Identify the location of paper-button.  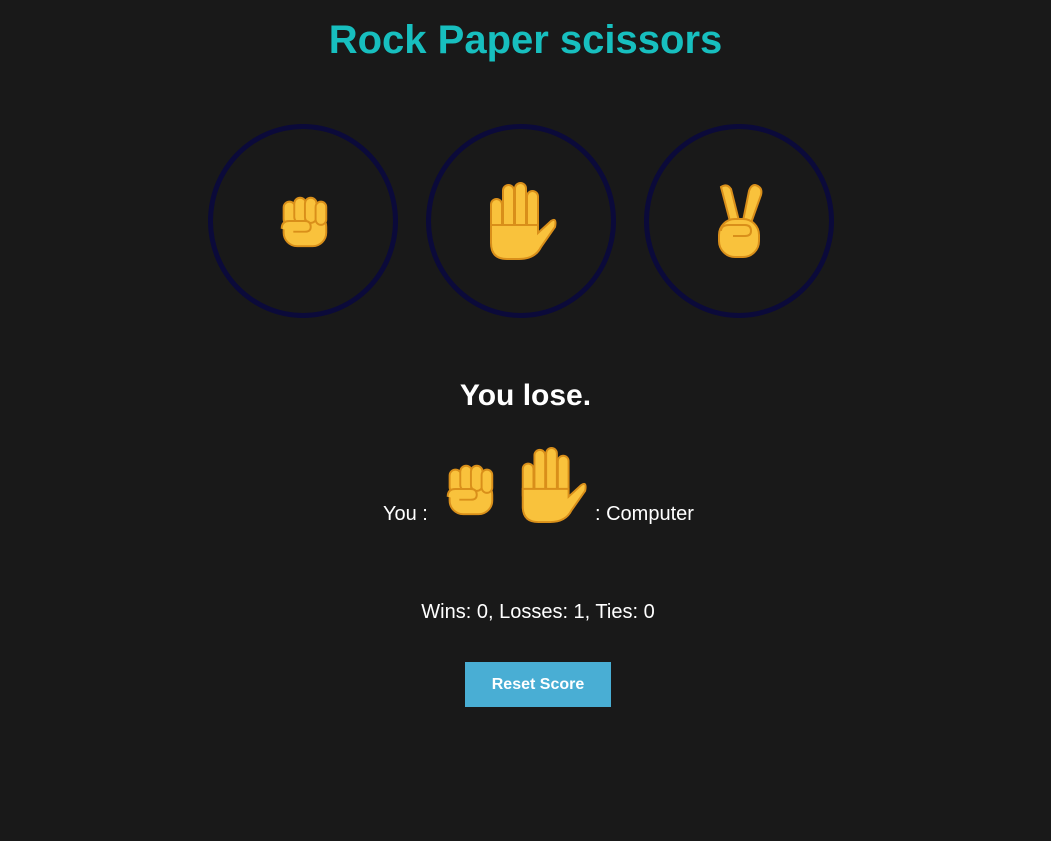
(521, 221).